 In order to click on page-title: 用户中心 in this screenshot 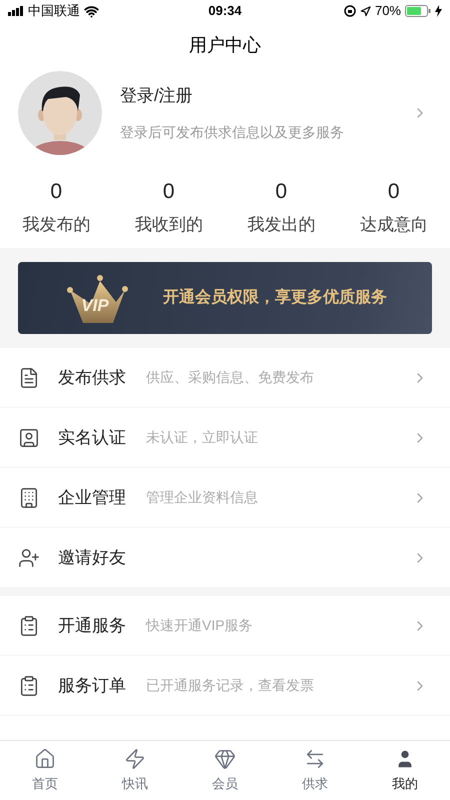, I will do `click(225, 45)`.